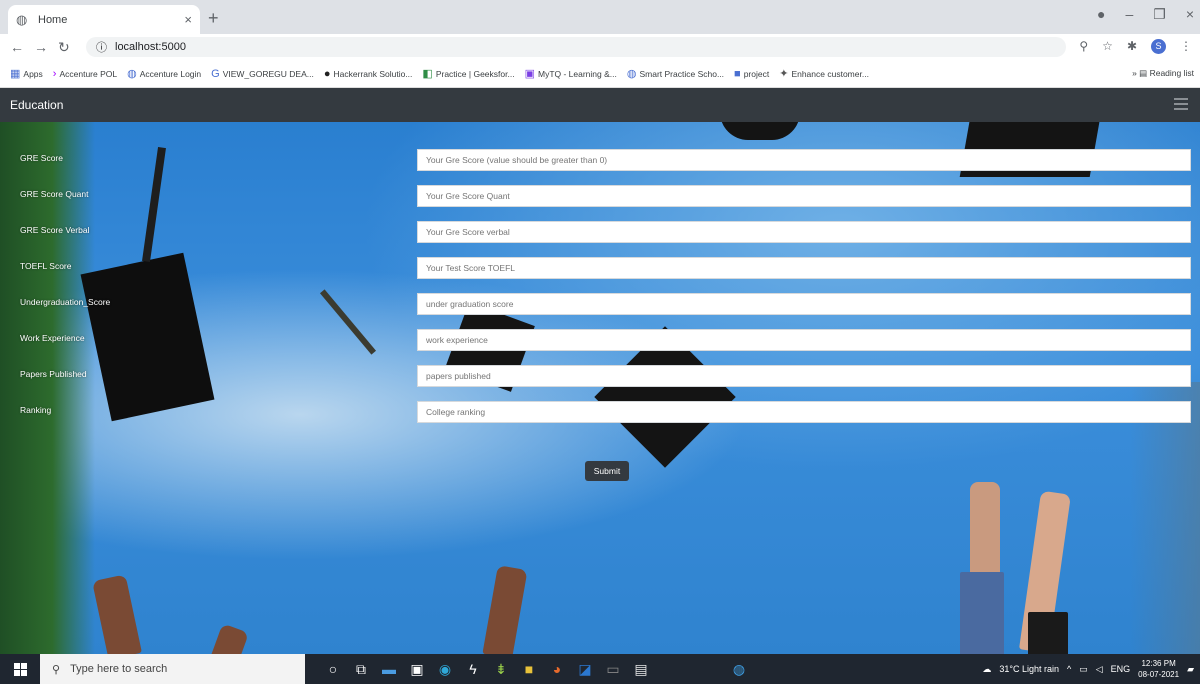  I want to click on notepad-icon: ▤, so click(641, 669).